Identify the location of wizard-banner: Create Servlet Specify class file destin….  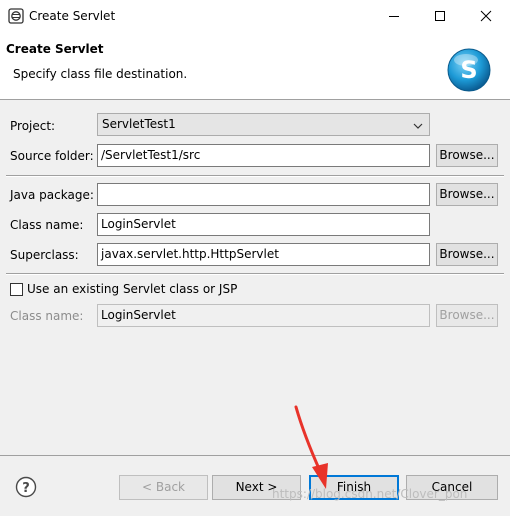
(255, 66).